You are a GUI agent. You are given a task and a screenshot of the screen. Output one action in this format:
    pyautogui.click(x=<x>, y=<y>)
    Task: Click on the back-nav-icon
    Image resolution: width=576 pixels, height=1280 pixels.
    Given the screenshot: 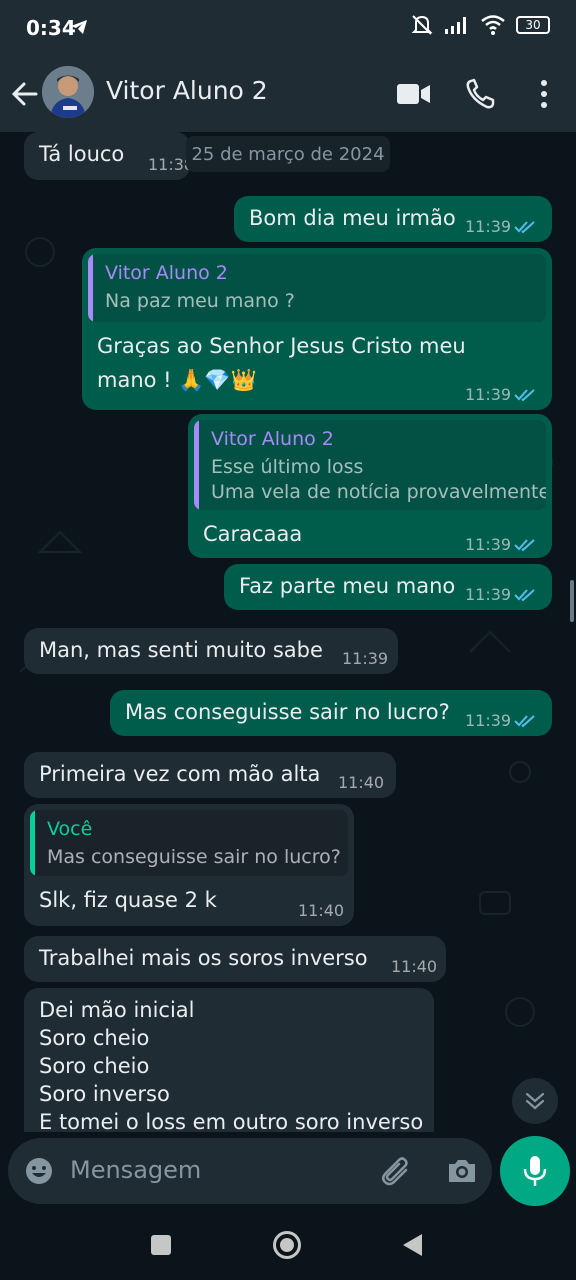 What is the action you would take?
    pyautogui.click(x=412, y=1245)
    